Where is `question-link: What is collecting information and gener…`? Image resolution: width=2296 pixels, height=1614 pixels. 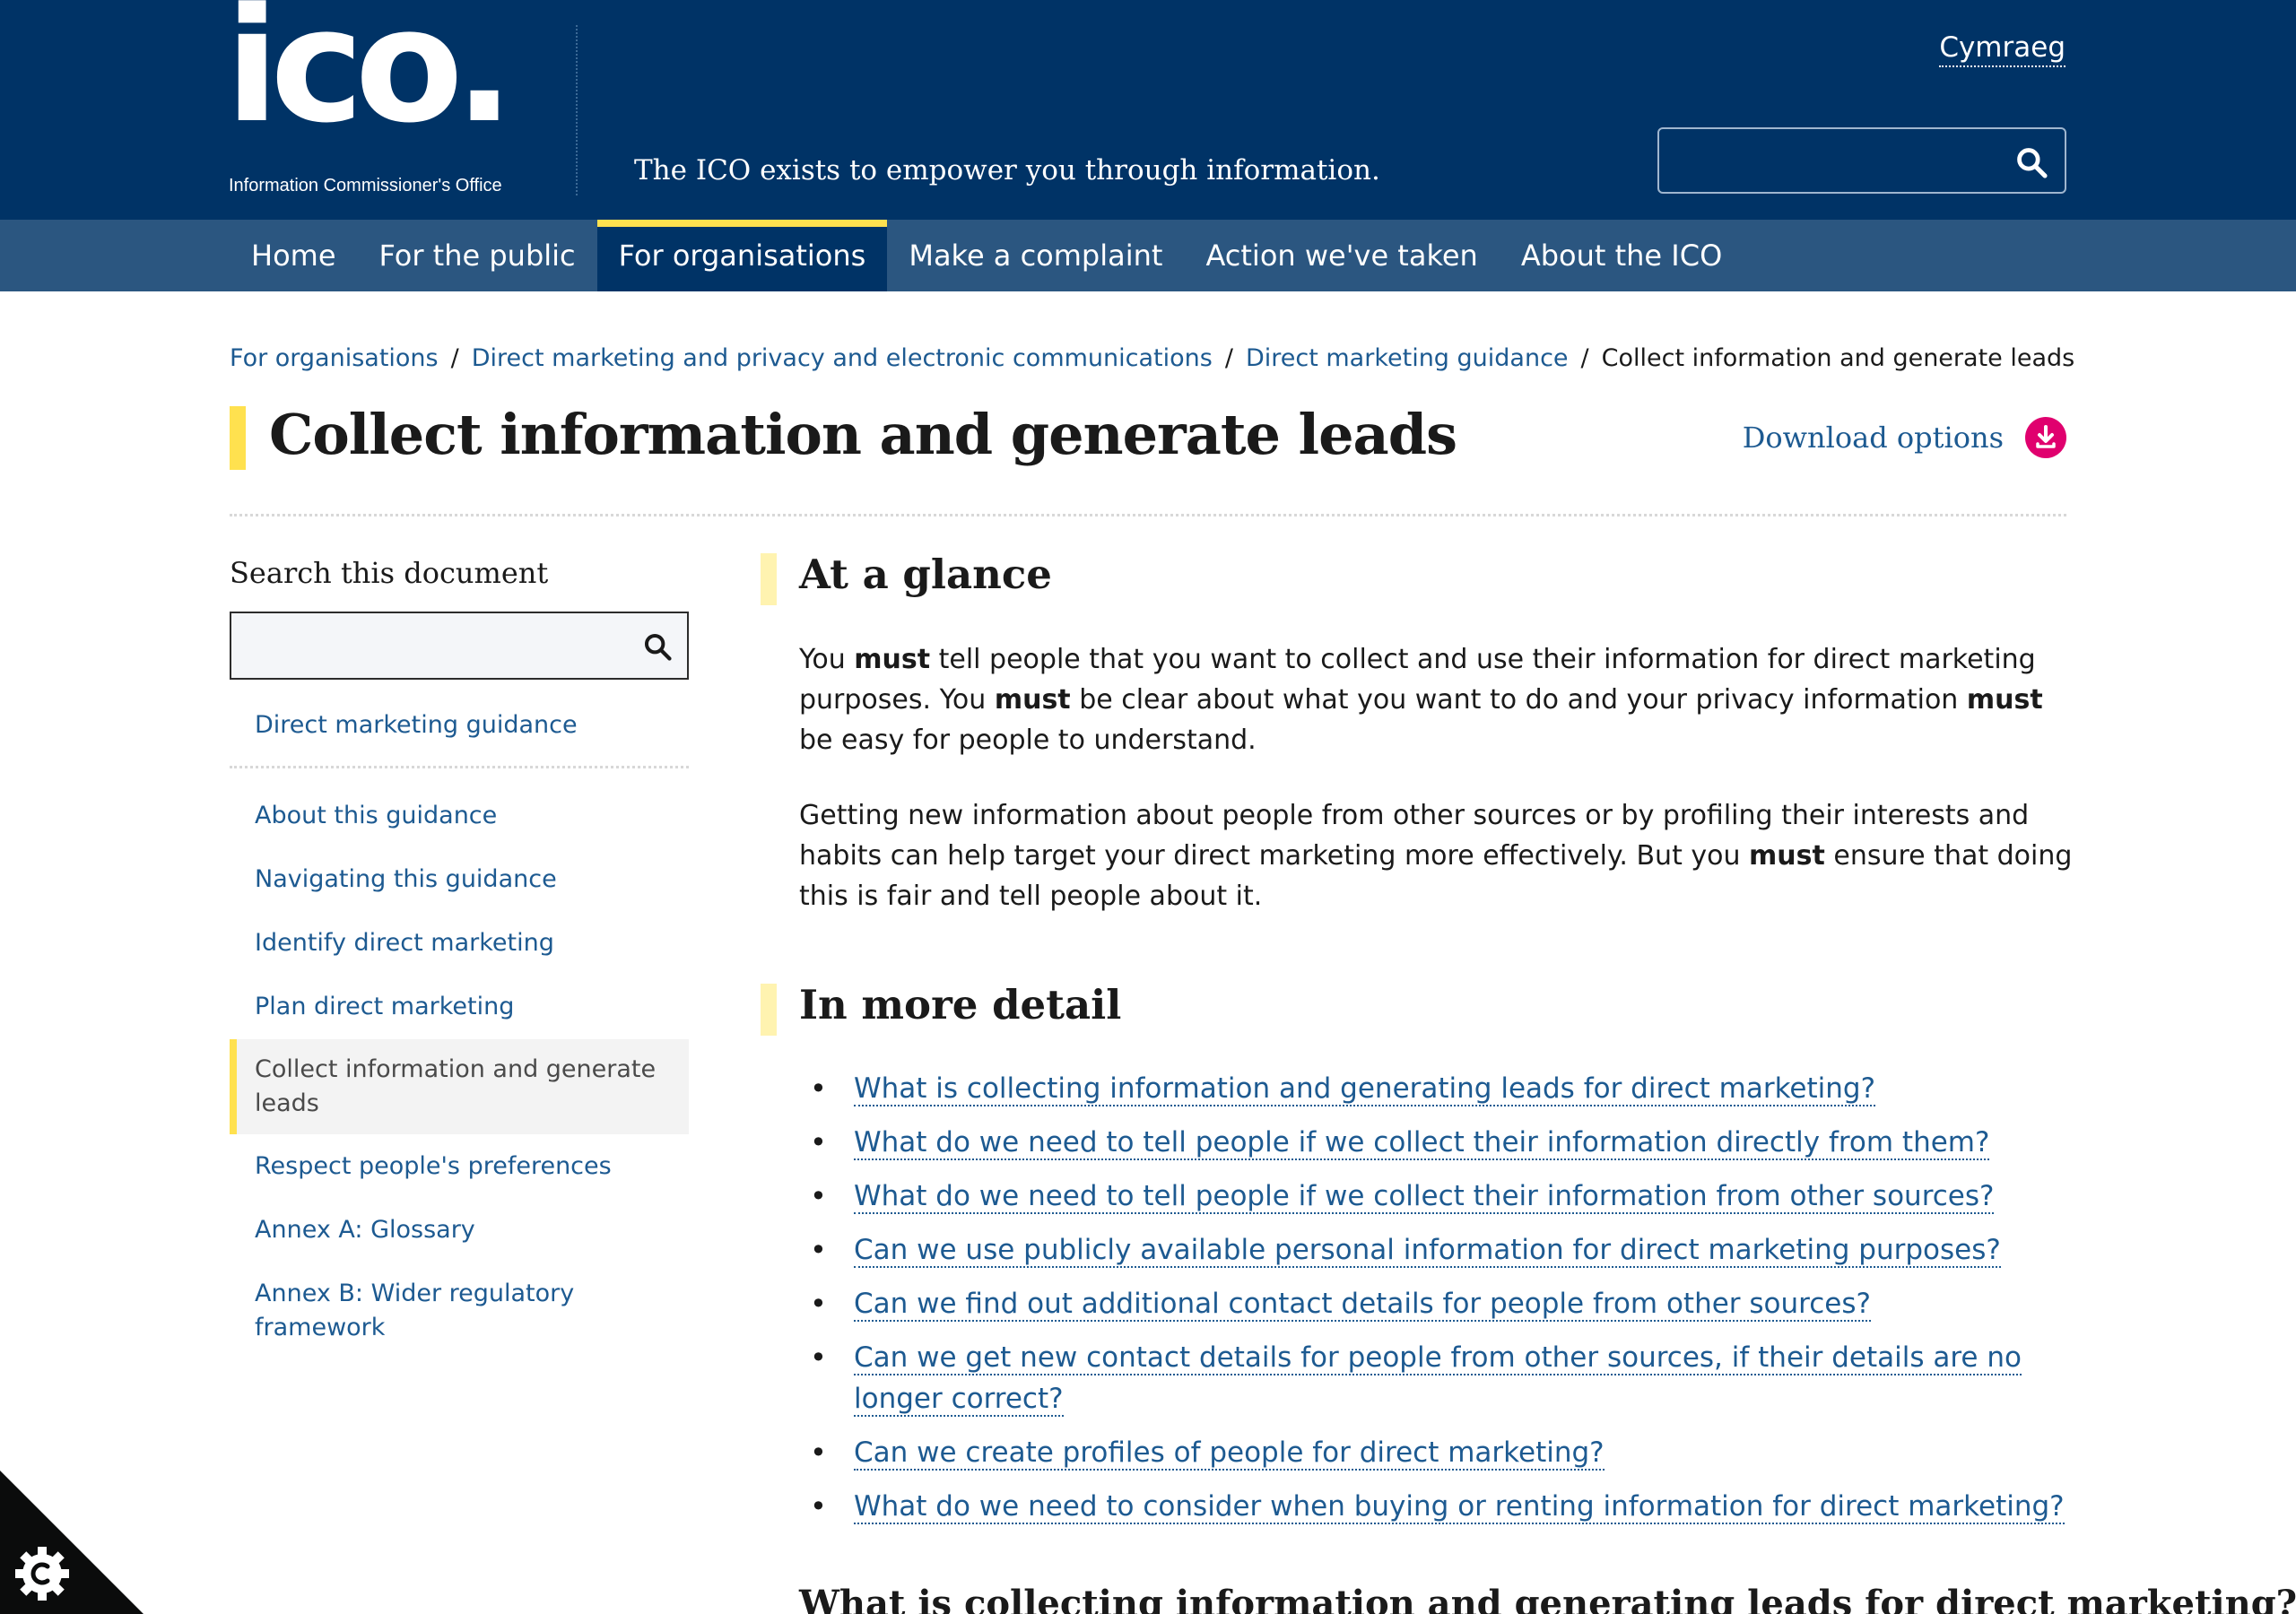 question-link: What is collecting information and gener… is located at coordinates (1365, 1089).